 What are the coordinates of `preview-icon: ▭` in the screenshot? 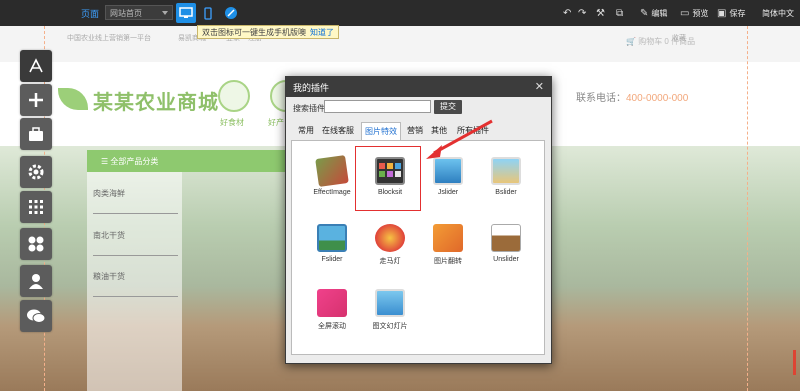 It's located at (685, 13).